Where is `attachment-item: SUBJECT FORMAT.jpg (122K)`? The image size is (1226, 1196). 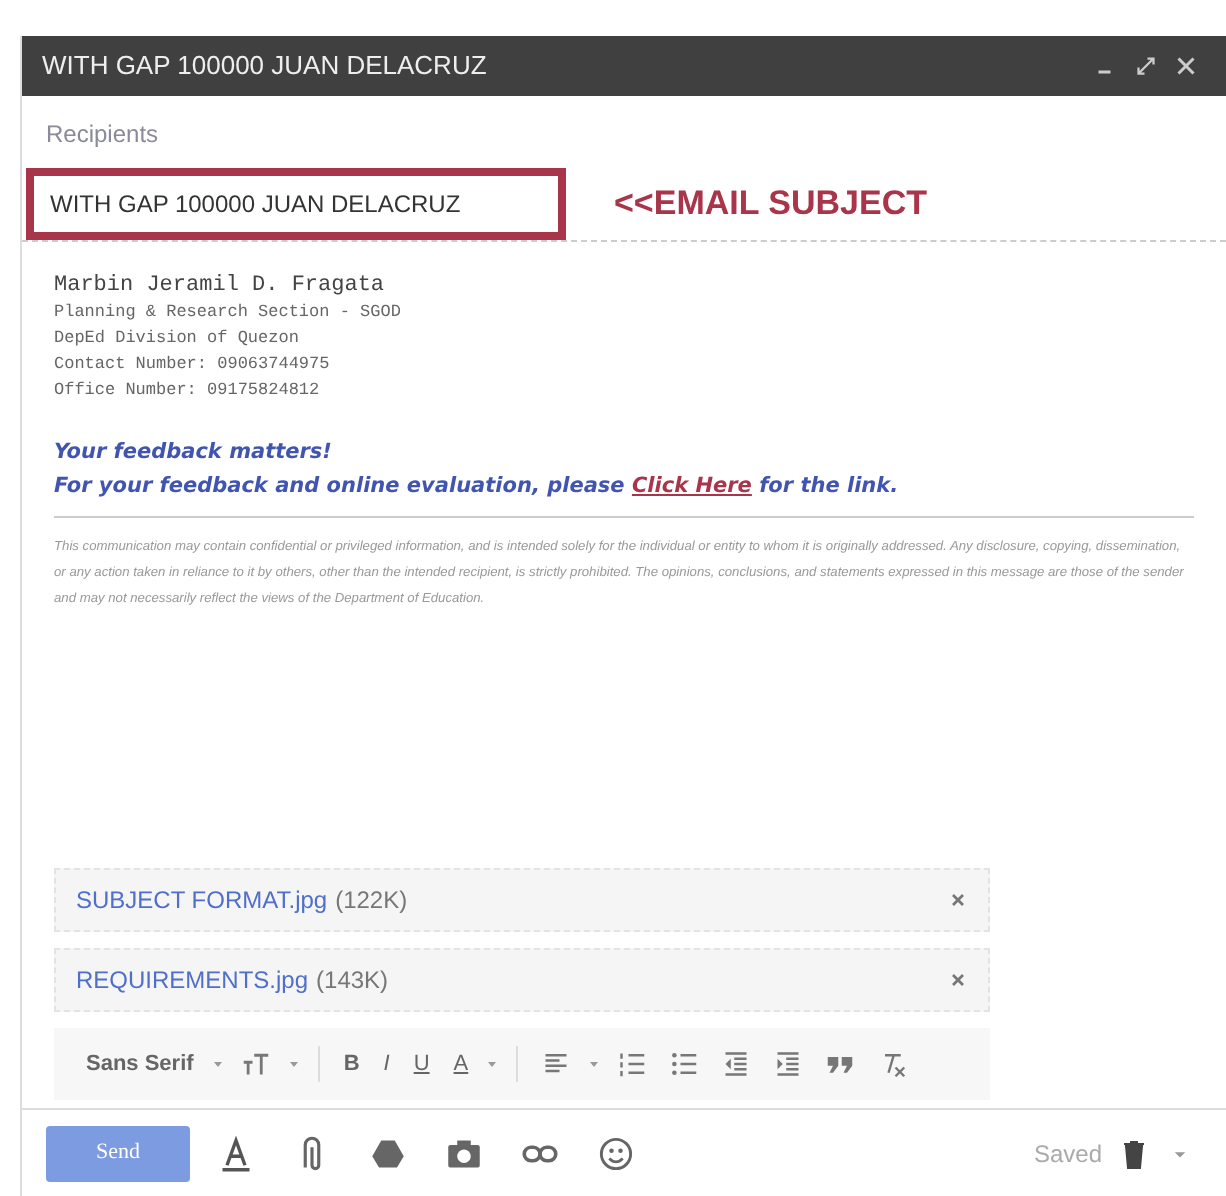
attachment-item: SUBJECT FORMAT.jpg (122K) is located at coordinates (522, 900).